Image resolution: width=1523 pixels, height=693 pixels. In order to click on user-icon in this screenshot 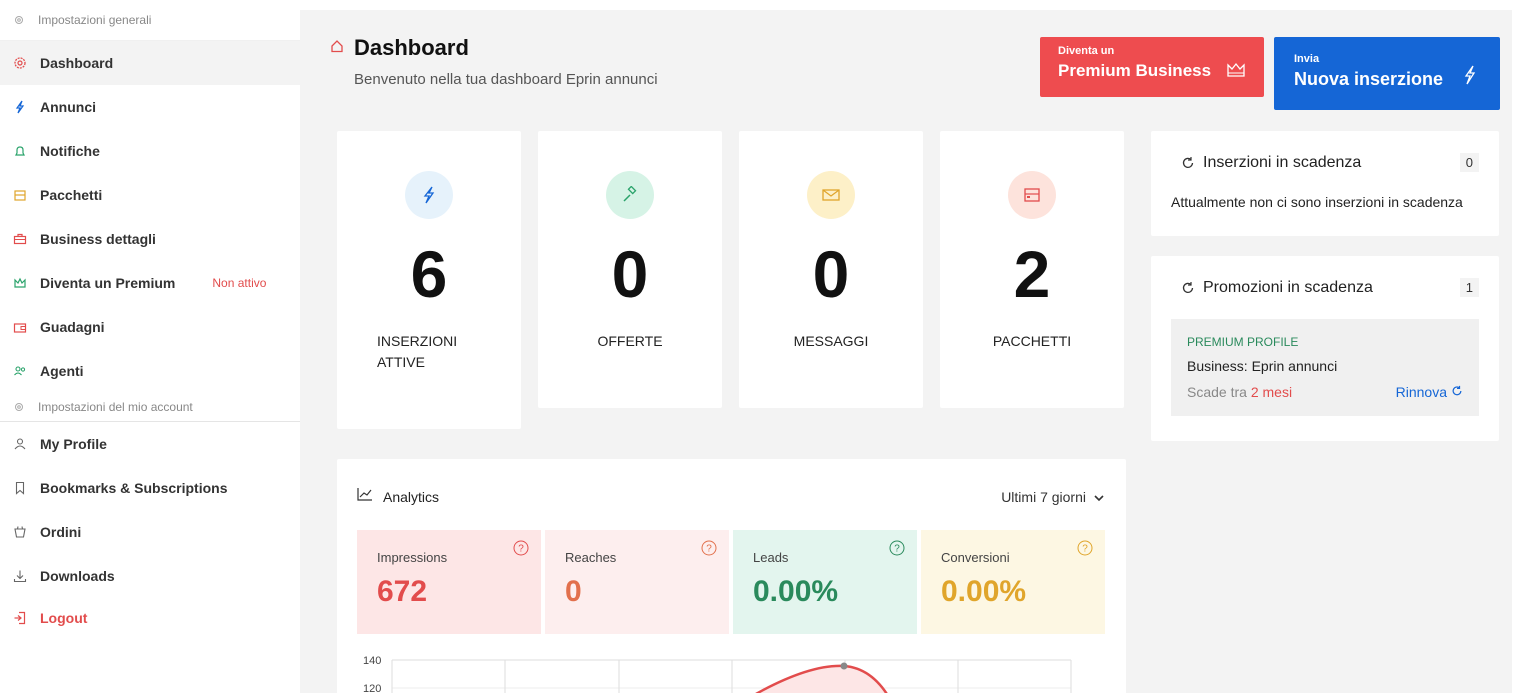, I will do `click(20, 444)`.